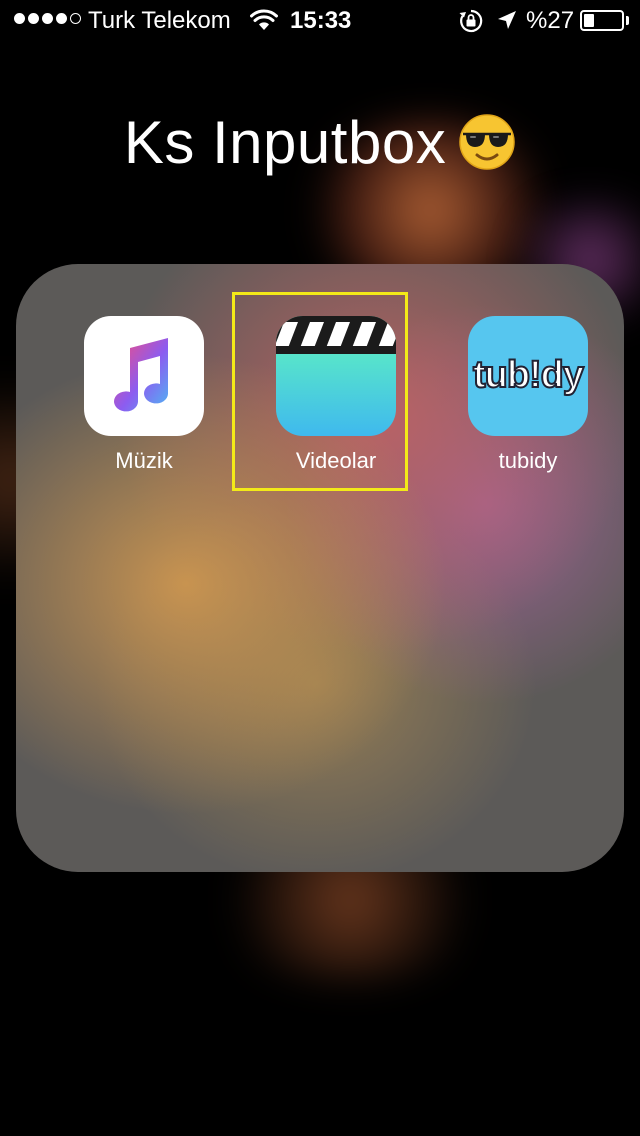  I want to click on battery-fill, so click(589, 20).